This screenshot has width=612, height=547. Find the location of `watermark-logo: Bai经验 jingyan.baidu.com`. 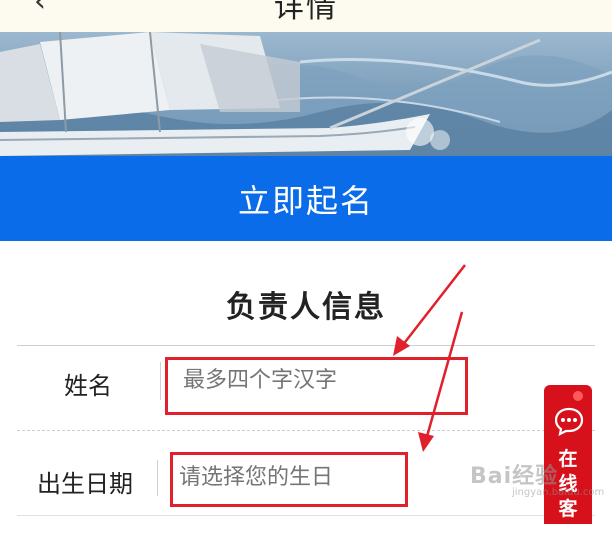

watermark-logo: Bai经验 jingyan.baidu.com is located at coordinates (537, 481).